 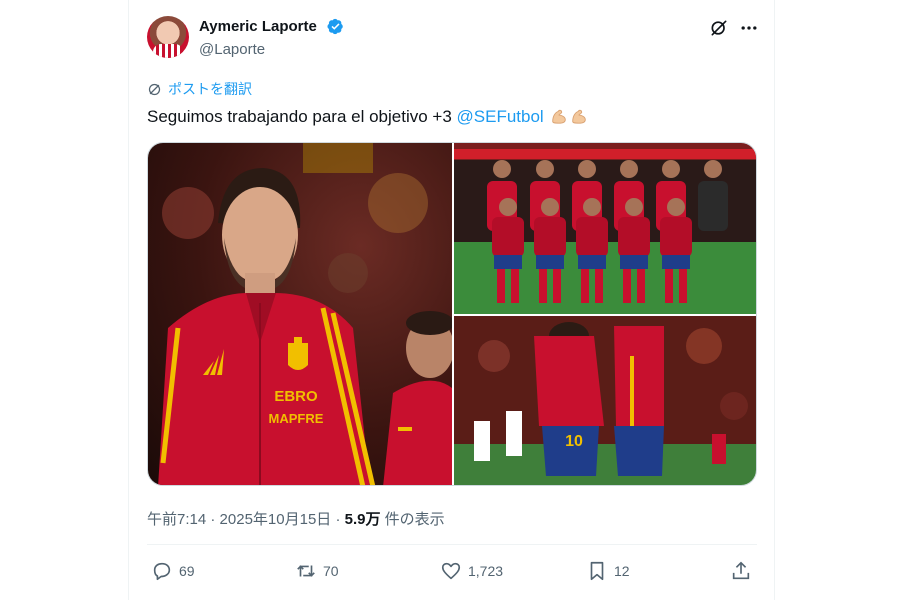 What do you see at coordinates (296, 418) in the screenshot?
I see `sponsor-text-mapfre: MAPFRE` at bounding box center [296, 418].